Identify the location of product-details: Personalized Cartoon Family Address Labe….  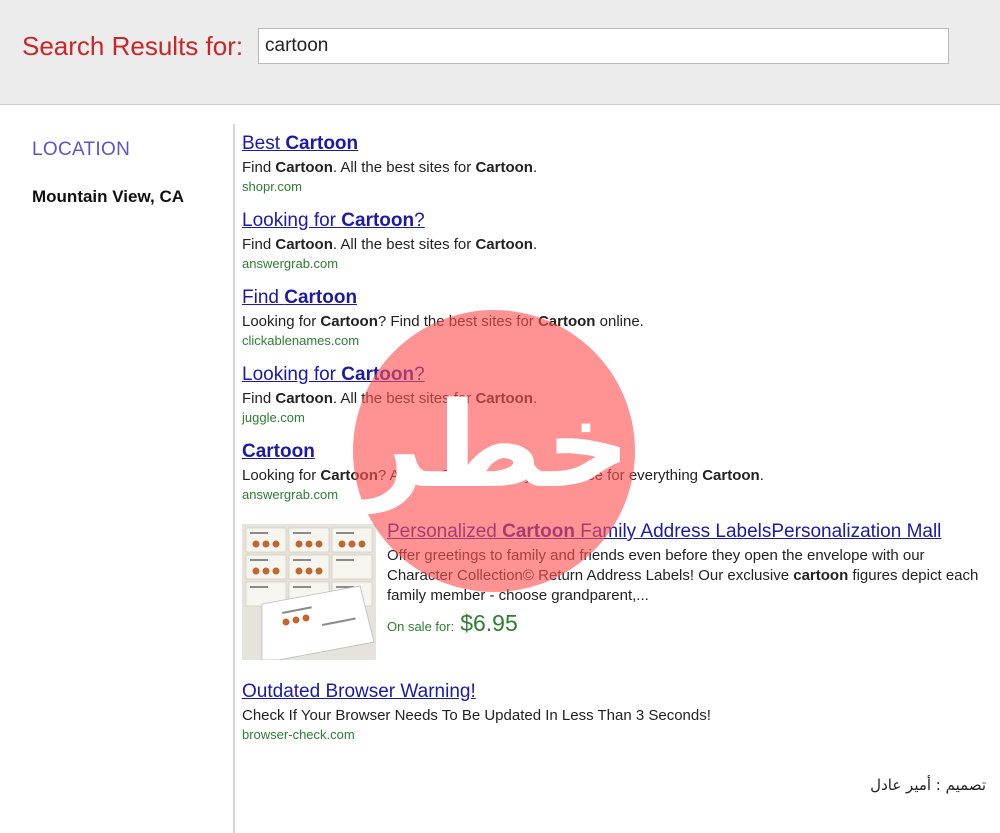
(687, 590).